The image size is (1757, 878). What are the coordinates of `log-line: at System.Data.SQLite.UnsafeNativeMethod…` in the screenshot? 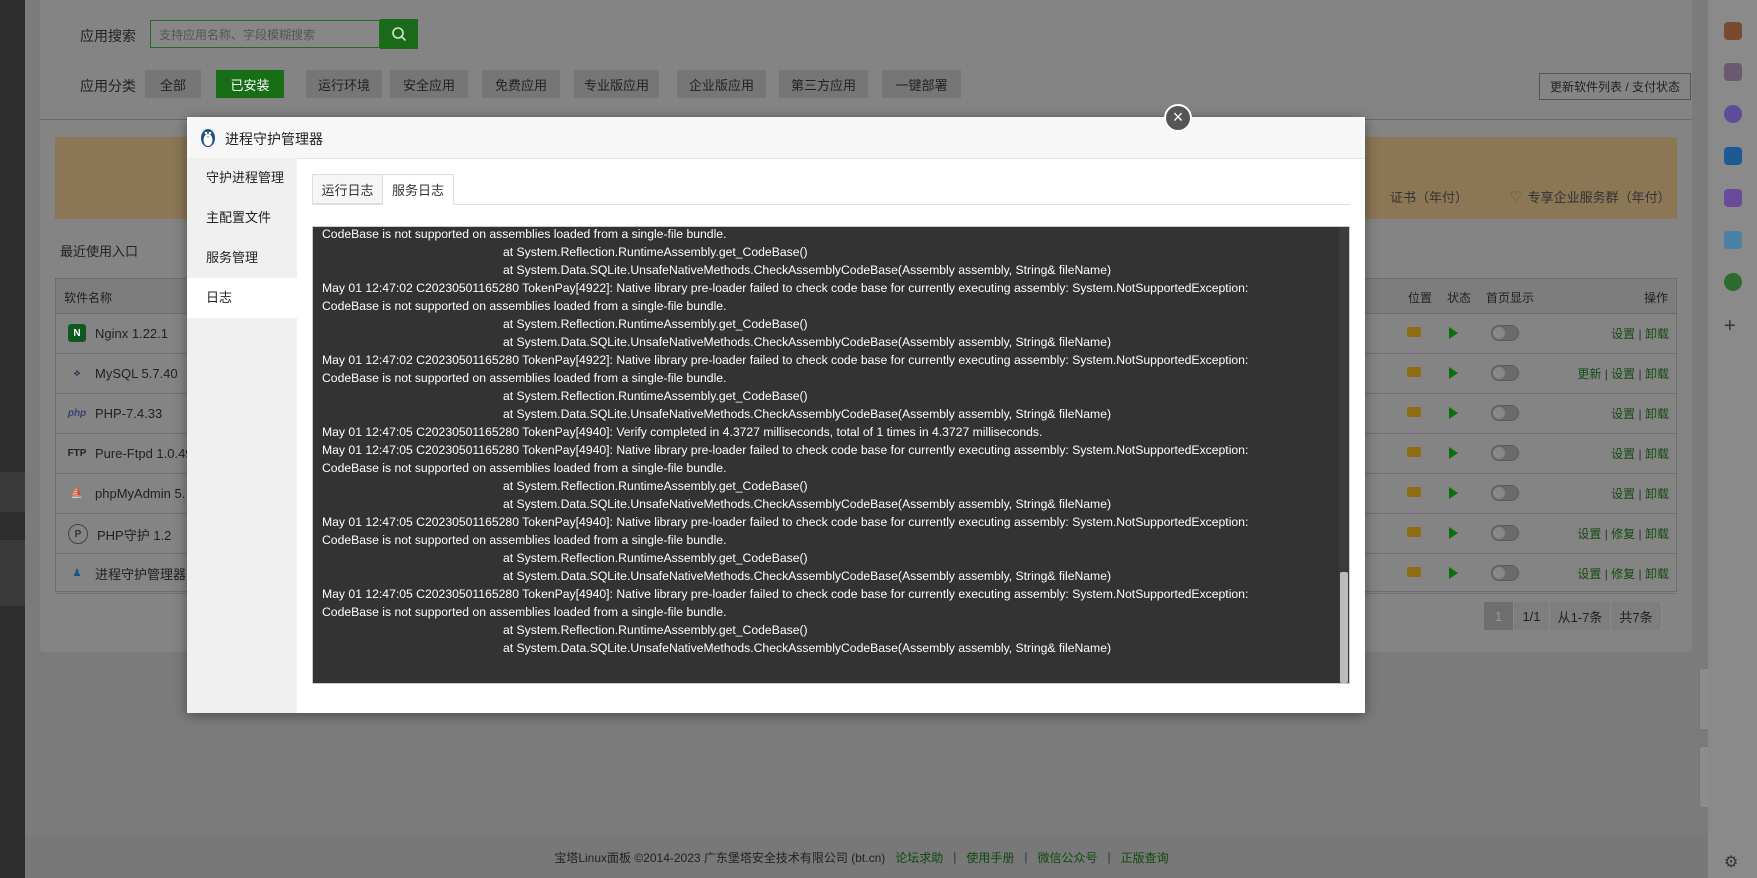 It's located at (807, 648).